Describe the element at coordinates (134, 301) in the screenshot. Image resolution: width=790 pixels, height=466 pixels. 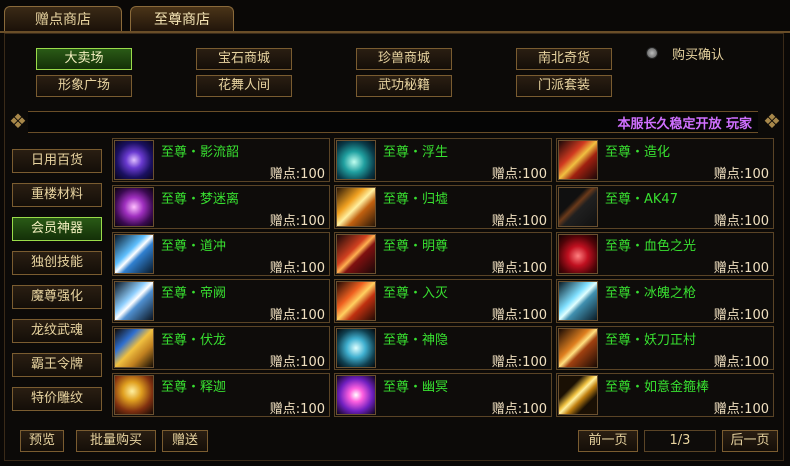
I see `white-blue-blade-icon` at that location.